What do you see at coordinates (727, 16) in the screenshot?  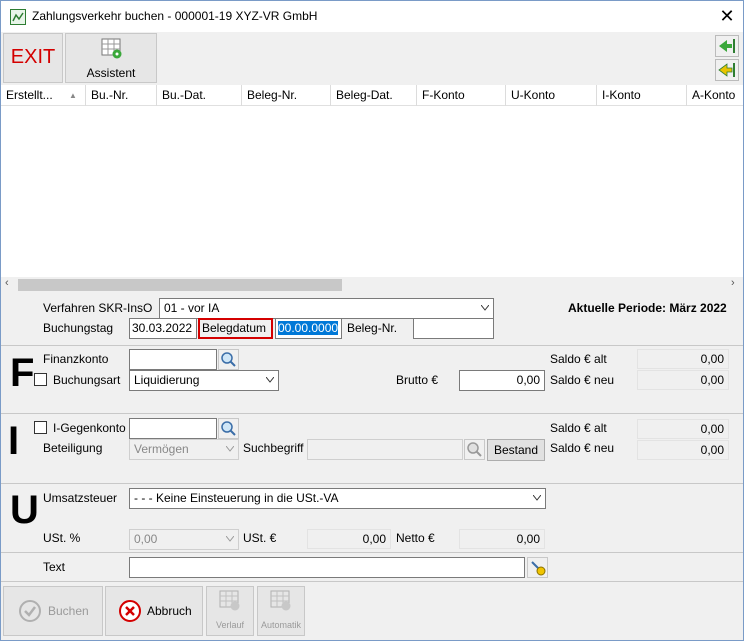 I see `close-icon: ✕` at bounding box center [727, 16].